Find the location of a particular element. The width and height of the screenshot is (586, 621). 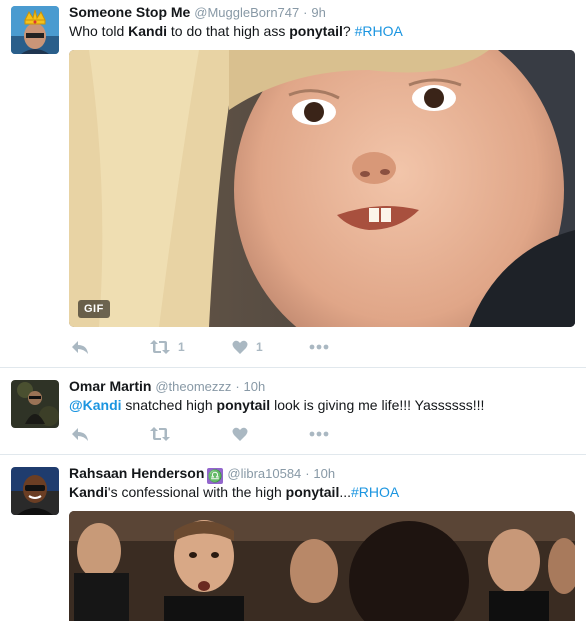

username: @libra10584 is located at coordinates (264, 473).